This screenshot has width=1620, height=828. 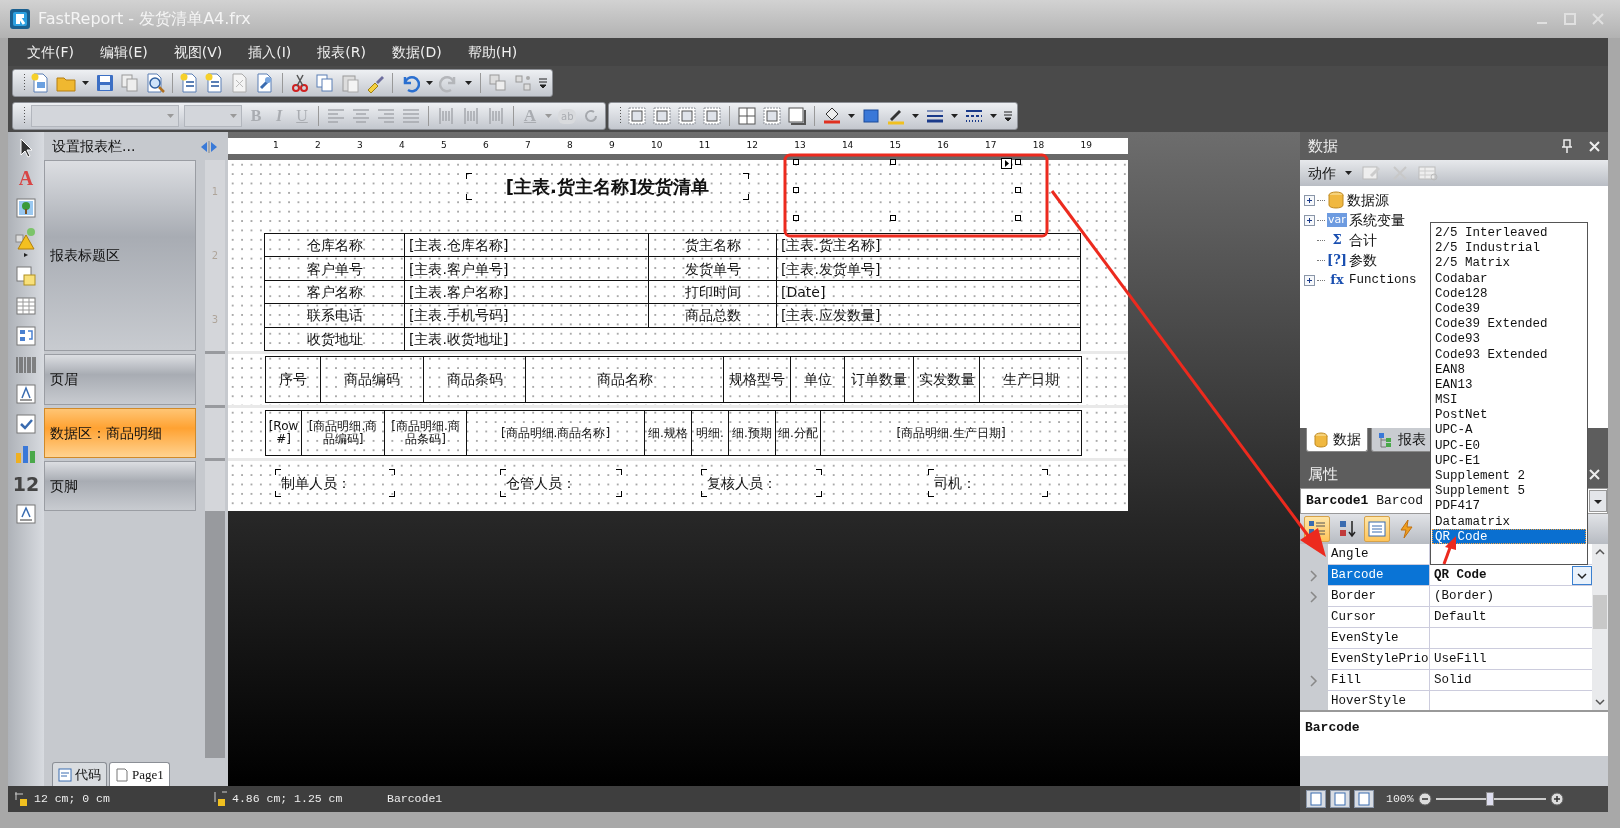 I want to click on status-text: Barcode1, so click(x=415, y=799).